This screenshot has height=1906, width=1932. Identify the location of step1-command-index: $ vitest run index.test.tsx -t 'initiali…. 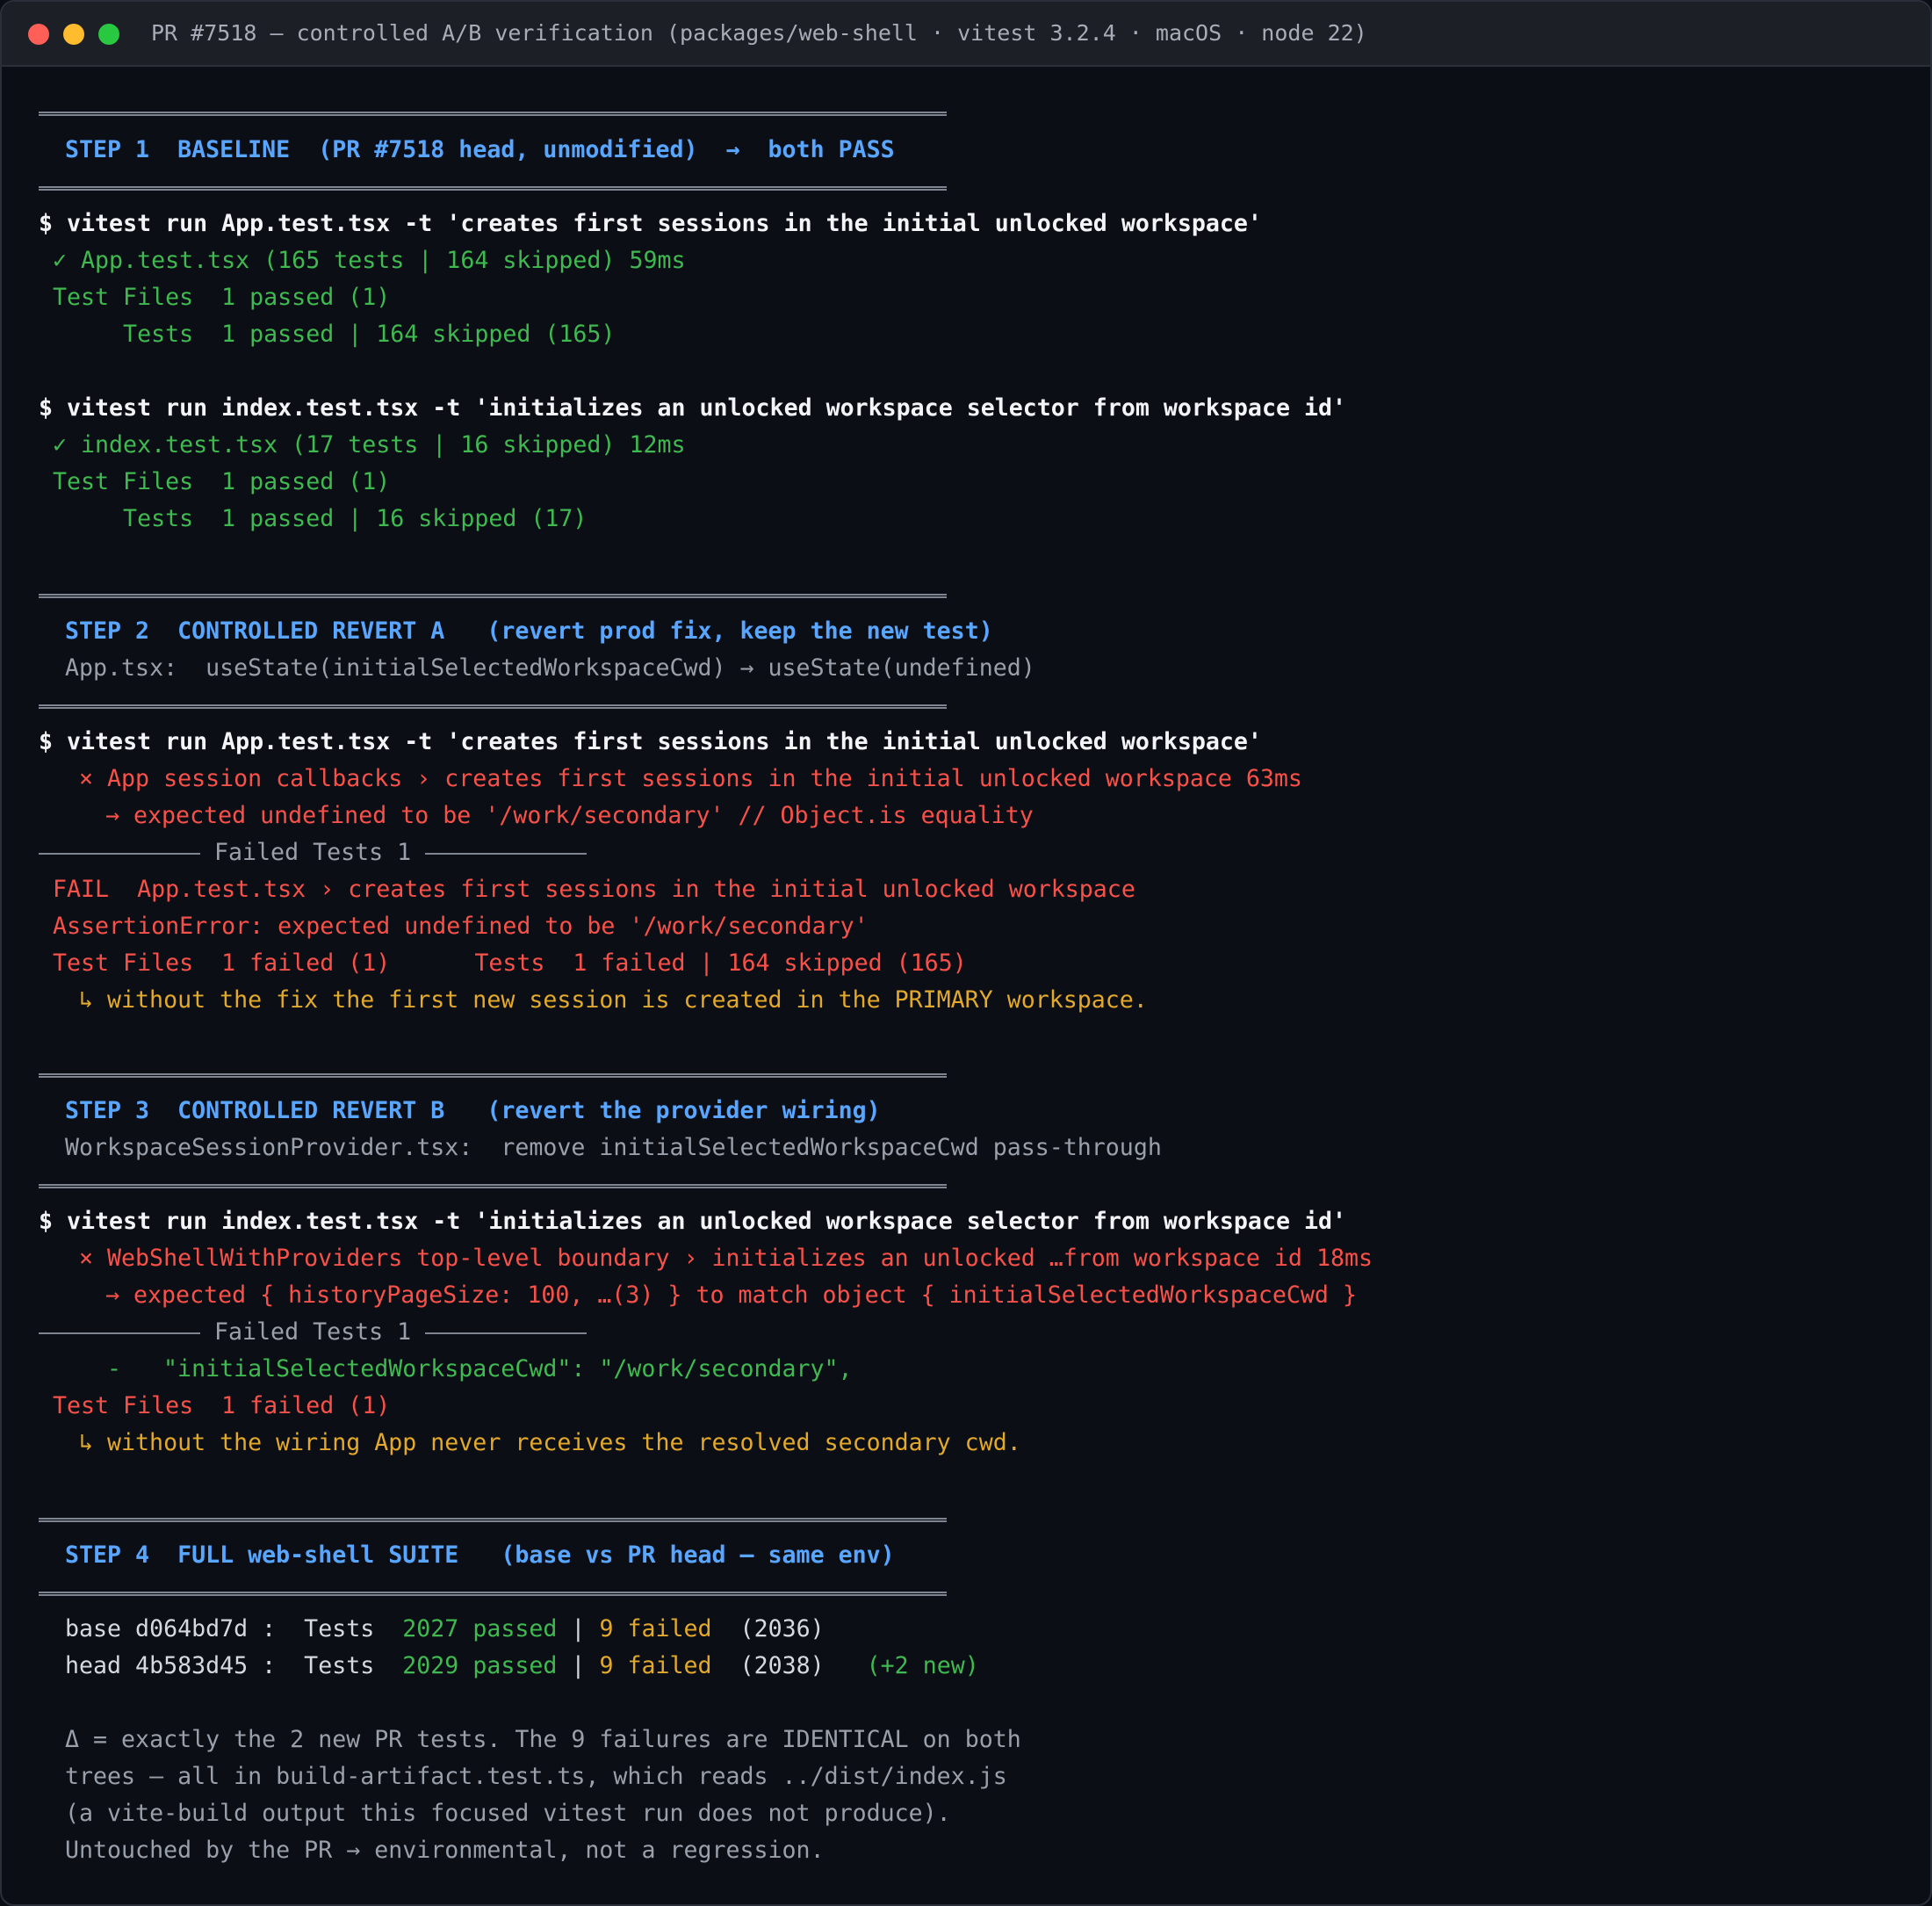
(693, 408).